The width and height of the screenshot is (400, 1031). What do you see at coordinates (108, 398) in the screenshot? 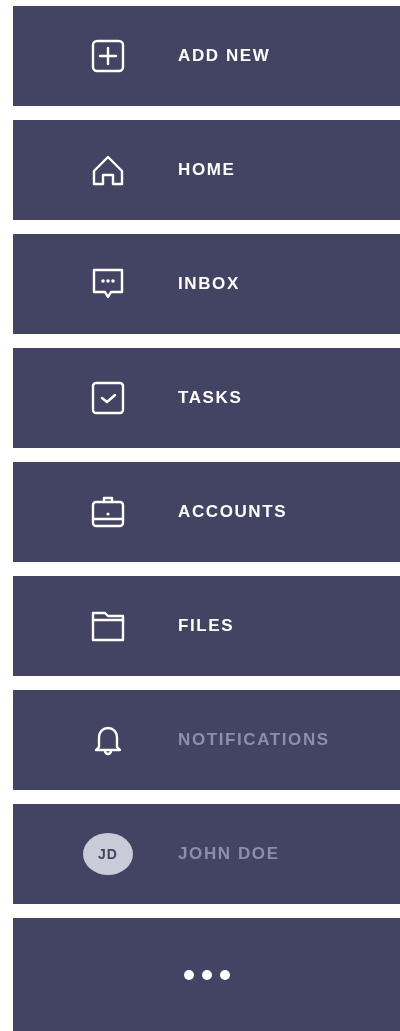
I see `checkbox-icon` at bounding box center [108, 398].